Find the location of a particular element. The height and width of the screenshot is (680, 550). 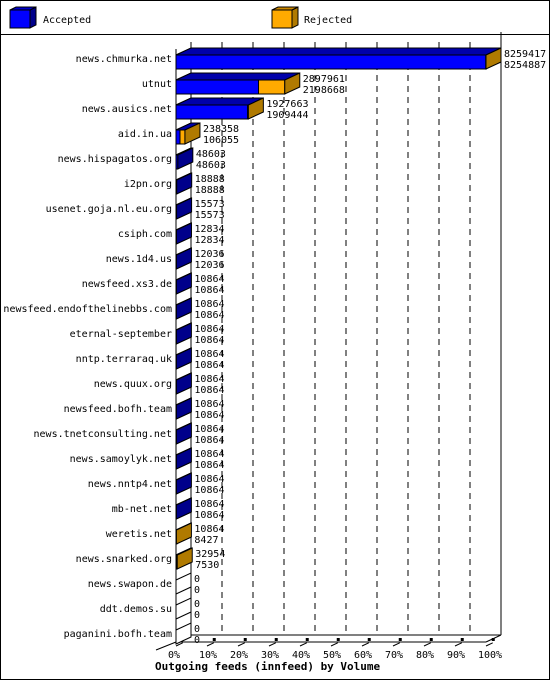

chart-title: Outgoing feeds (innfeed) by Volume is located at coordinates (268, 666).